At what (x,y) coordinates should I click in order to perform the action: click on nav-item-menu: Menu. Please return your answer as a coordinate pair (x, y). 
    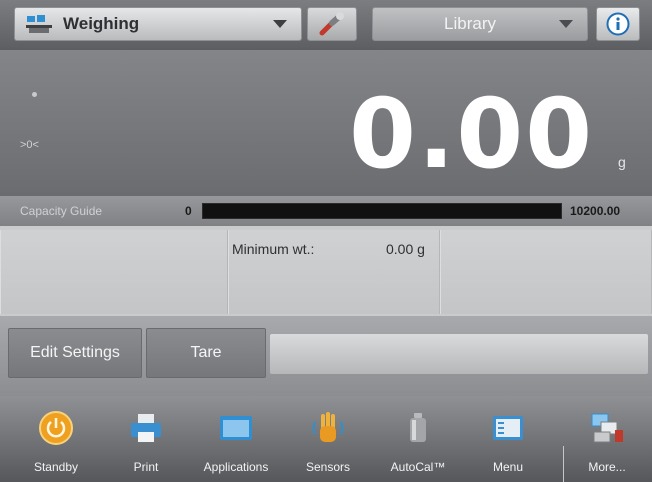
    Looking at the image, I should click on (508, 442).